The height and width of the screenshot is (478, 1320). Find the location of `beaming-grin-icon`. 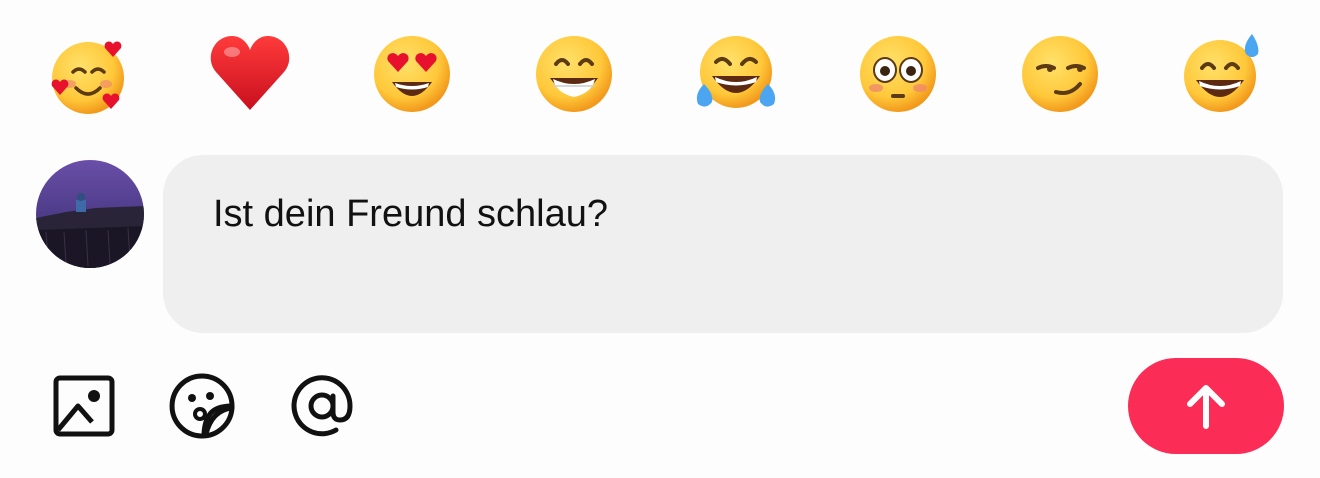

beaming-grin-icon is located at coordinates (574, 74).